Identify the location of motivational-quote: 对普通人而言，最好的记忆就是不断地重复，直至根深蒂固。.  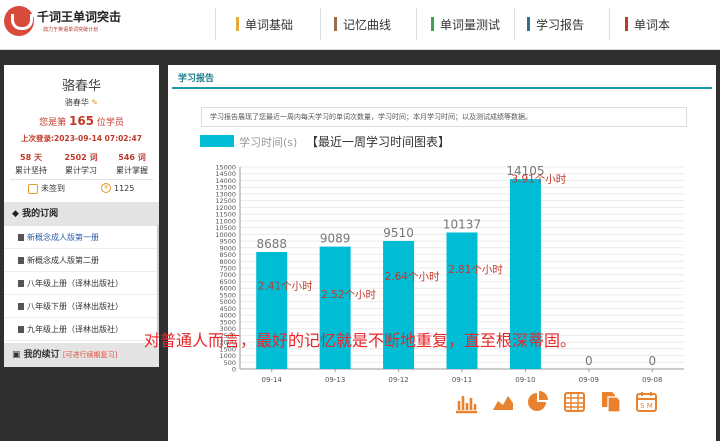
(359, 340).